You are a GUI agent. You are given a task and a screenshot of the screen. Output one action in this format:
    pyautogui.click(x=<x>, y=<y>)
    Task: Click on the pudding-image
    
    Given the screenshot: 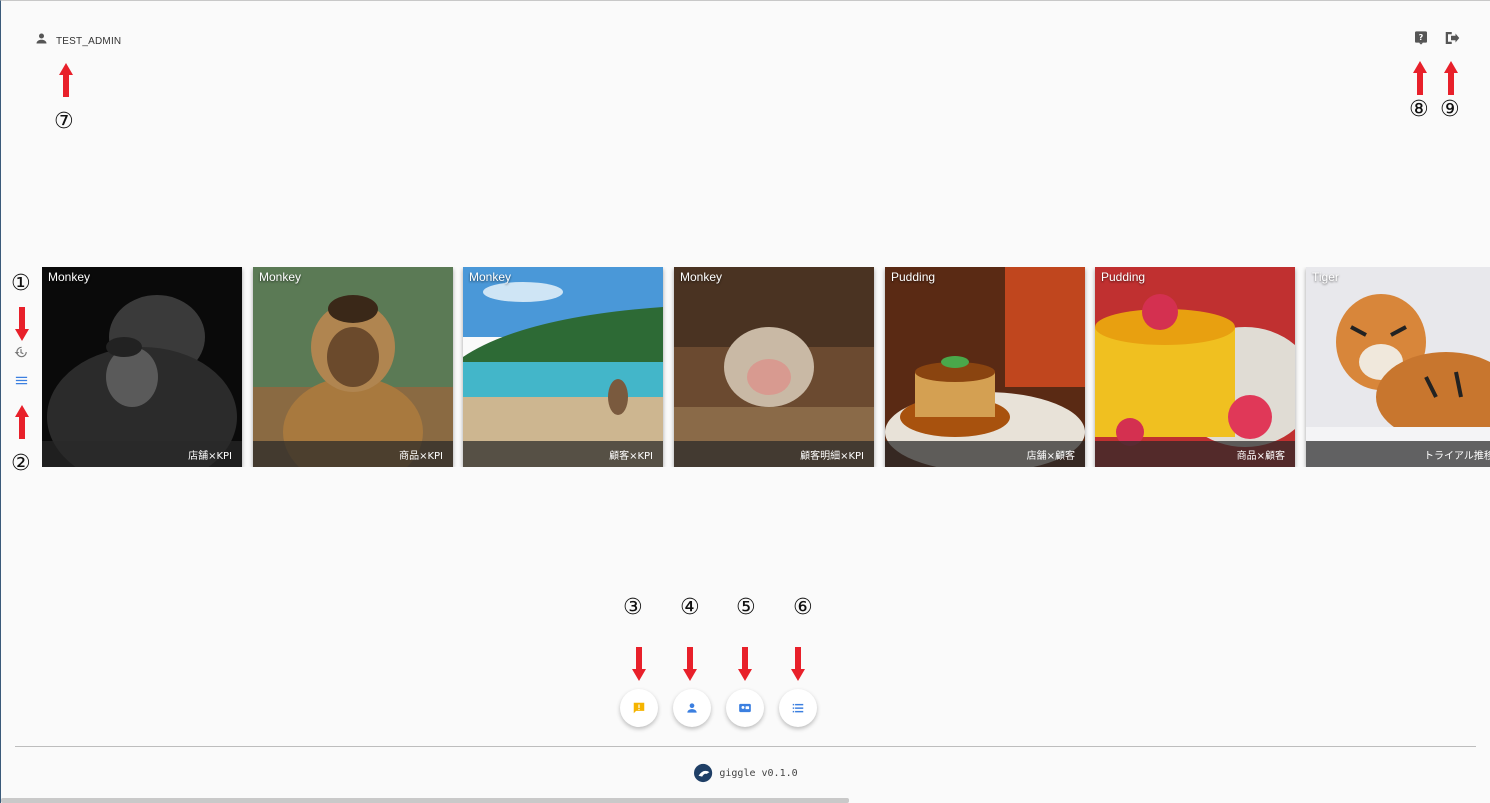 What is the action you would take?
    pyautogui.click(x=985, y=367)
    